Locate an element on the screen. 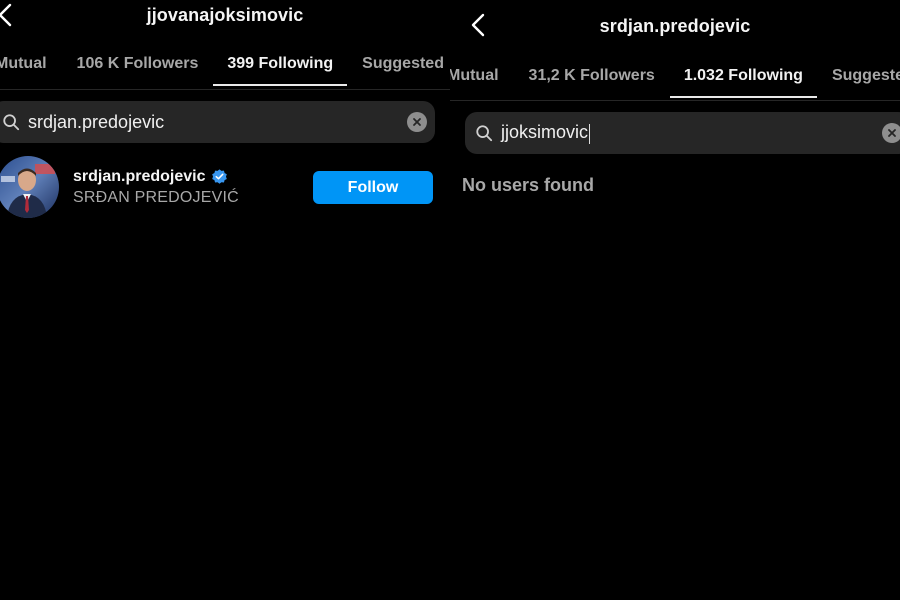 The image size is (900, 600). empty-state-message: No users found is located at coordinates (528, 185).